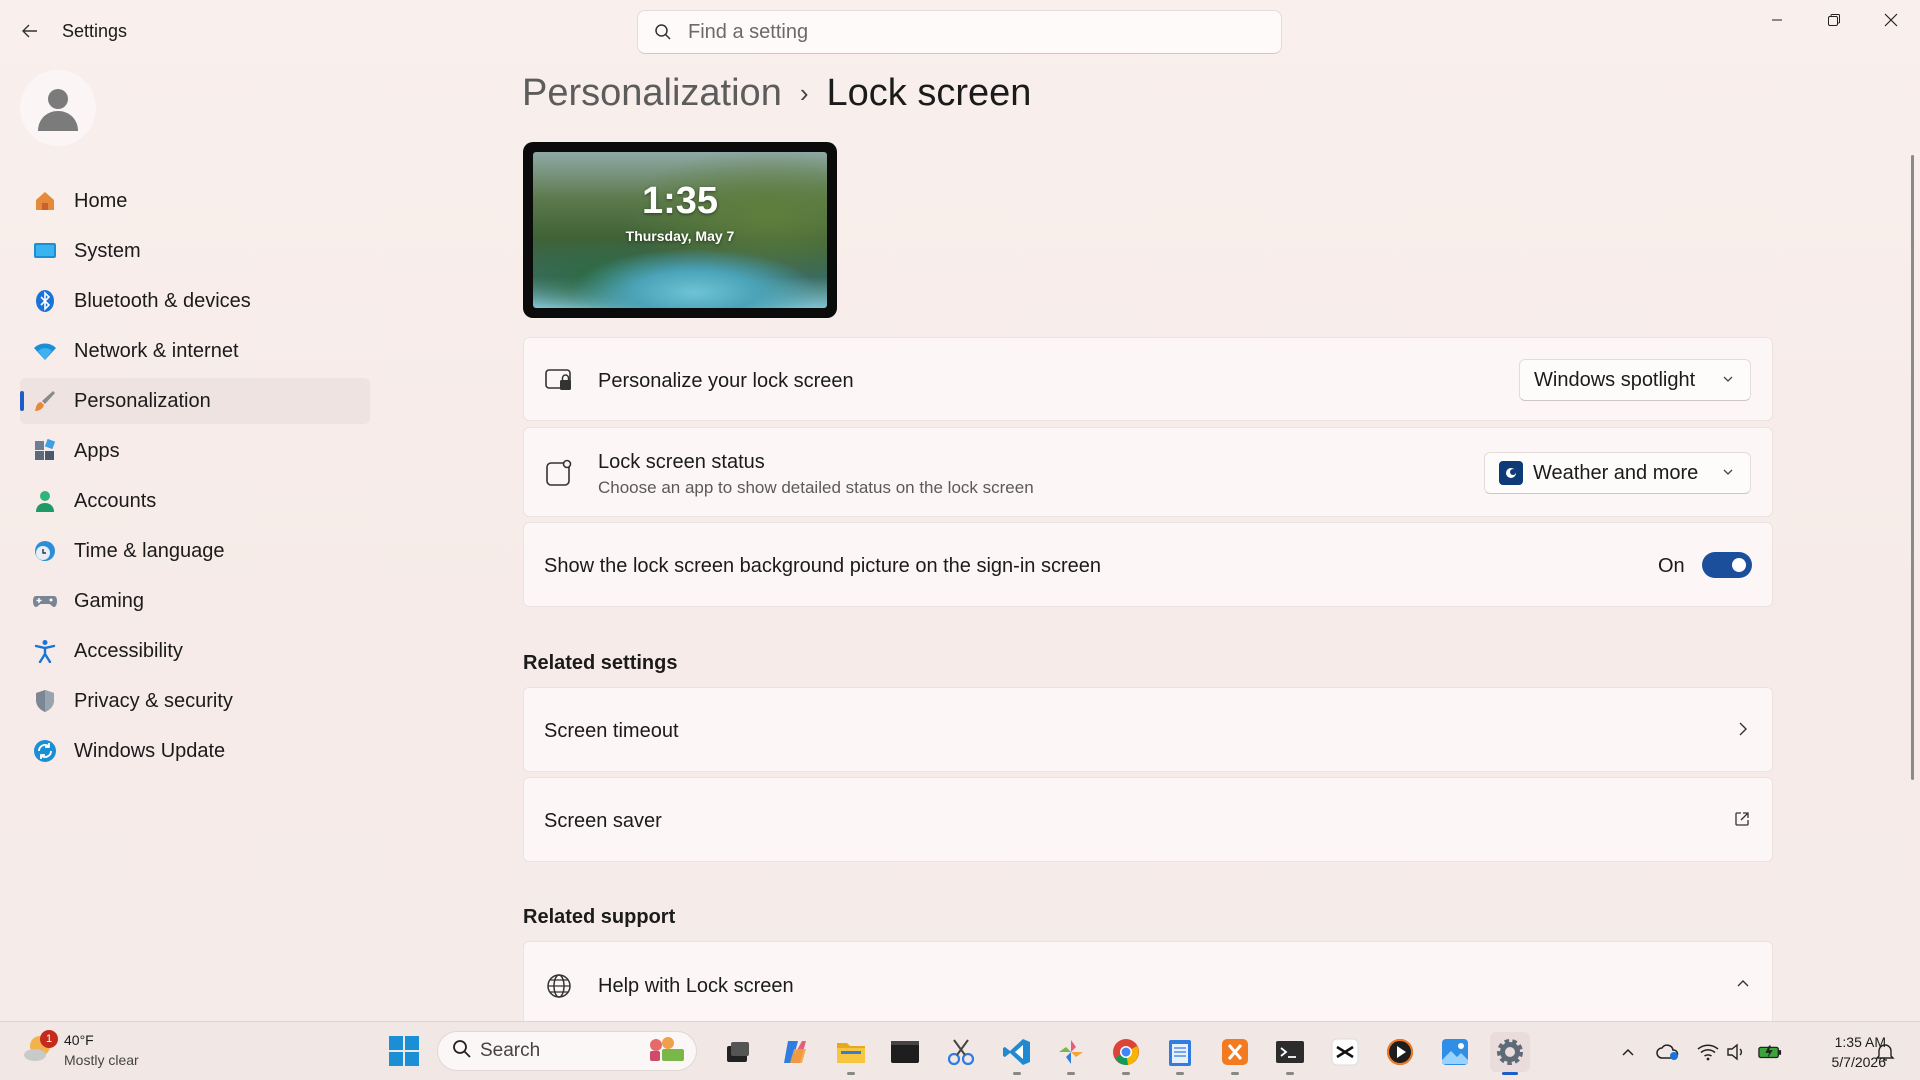 This screenshot has height=1080, width=1920. I want to click on notepad-icon, so click(1180, 1053).